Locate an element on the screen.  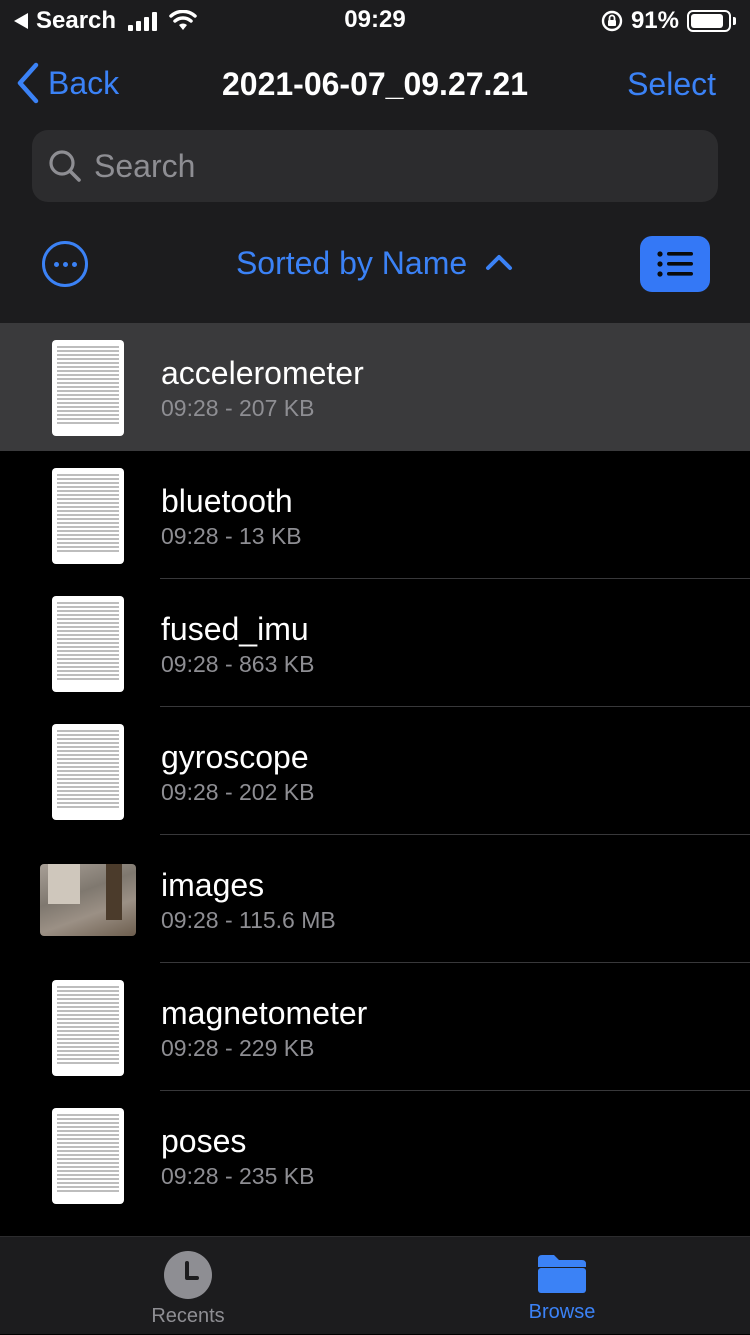
file-meta: 09:28 - 115.6 MB is located at coordinates (248, 920).